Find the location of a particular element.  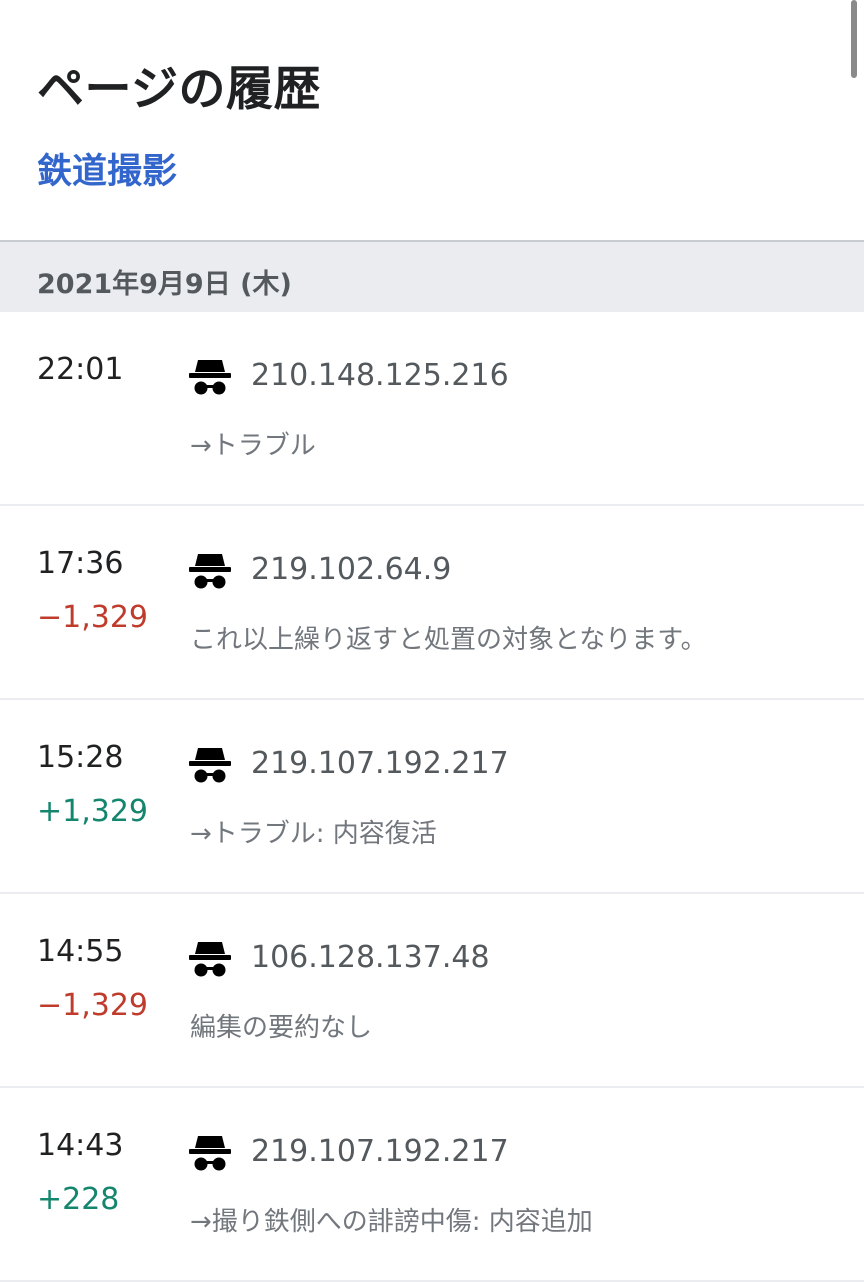

revision-summary: →トラブル is located at coordinates (253, 446).